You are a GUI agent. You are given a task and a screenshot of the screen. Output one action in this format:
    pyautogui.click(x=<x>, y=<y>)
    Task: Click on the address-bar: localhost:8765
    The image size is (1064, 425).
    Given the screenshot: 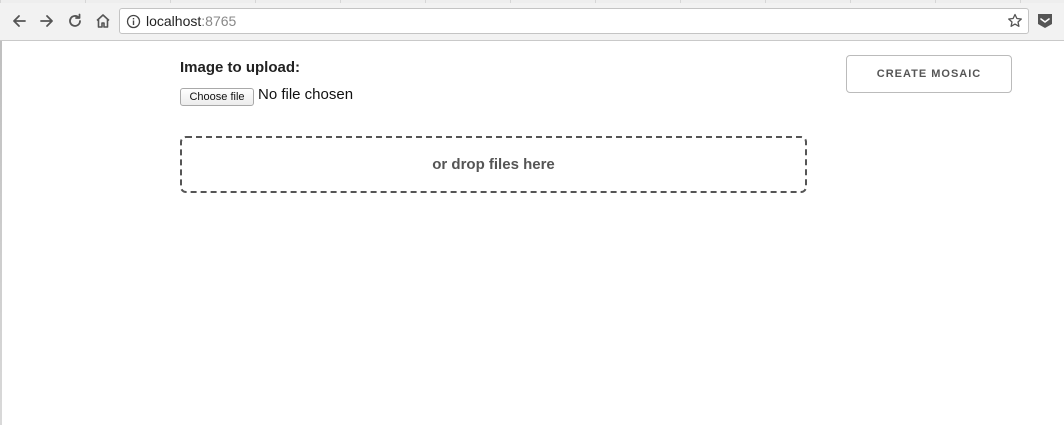 What is the action you would take?
    pyautogui.click(x=574, y=21)
    